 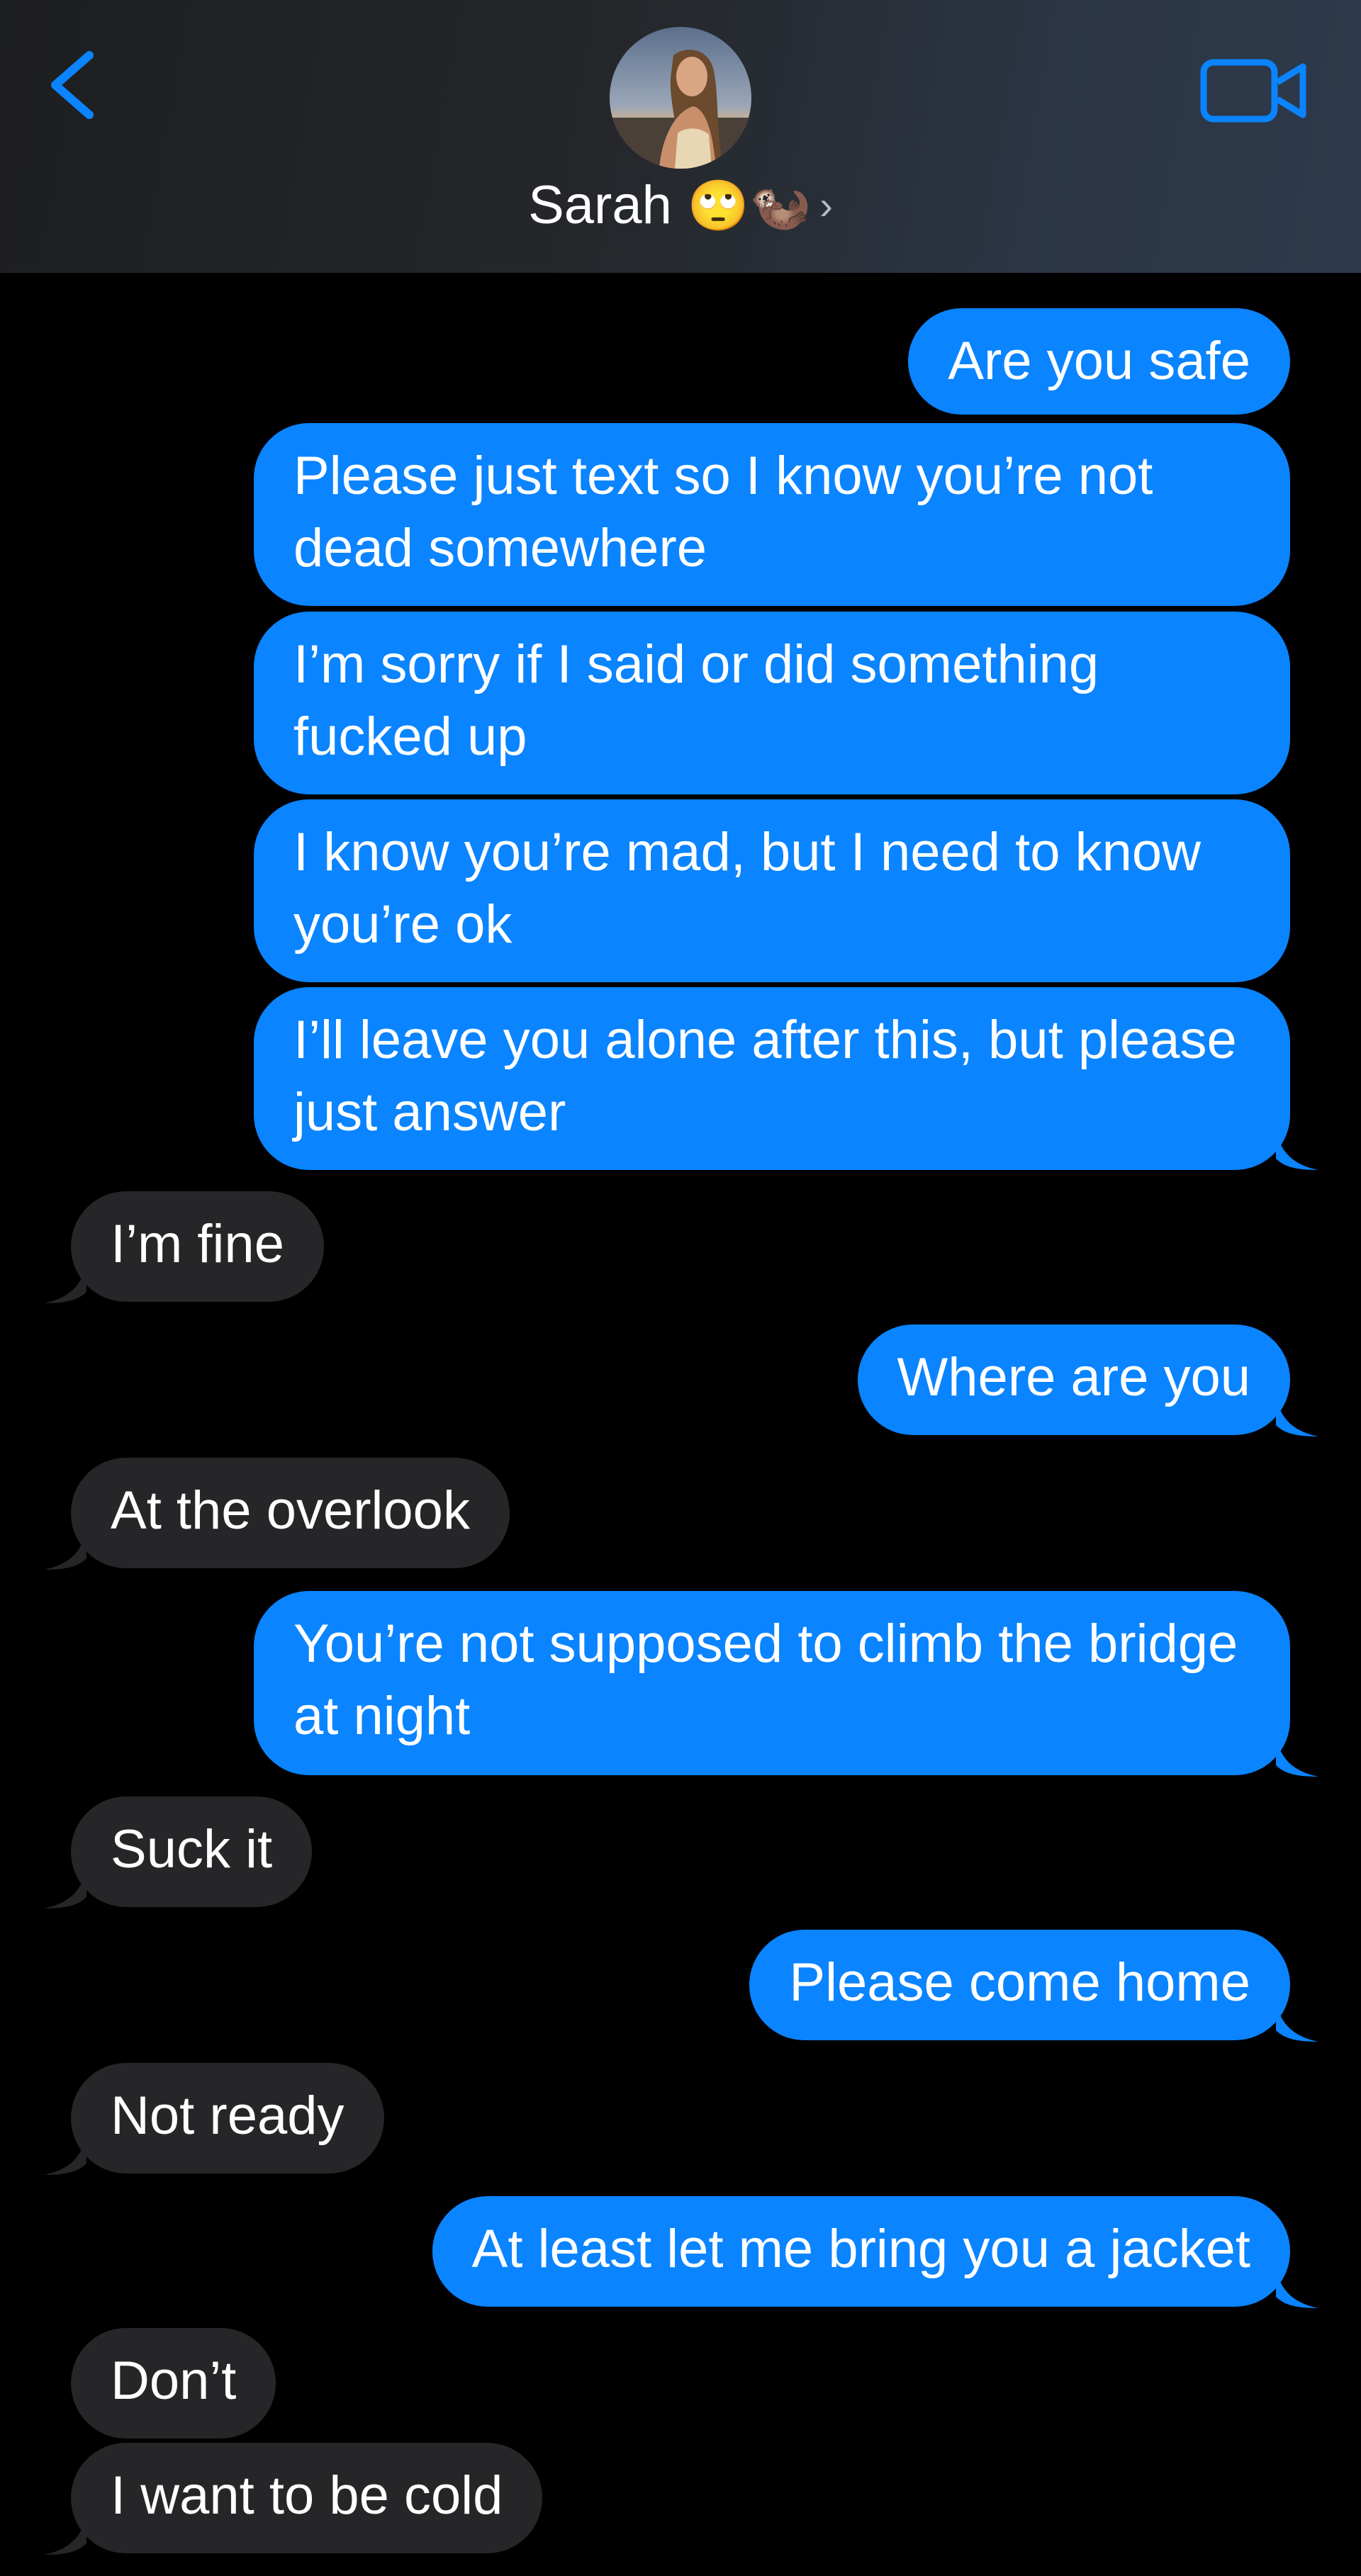 I want to click on message-text: I want to be cold, so click(x=307, y=2495).